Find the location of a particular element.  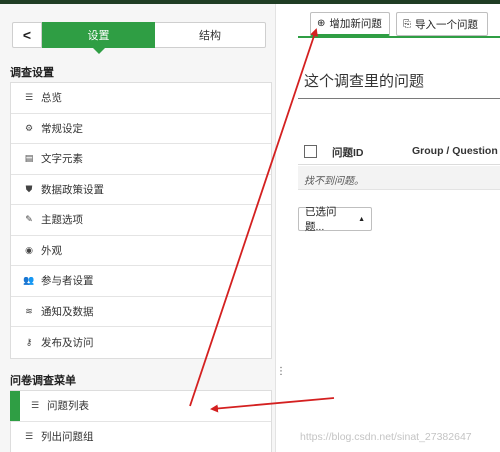

column-header-group-question-order: Group / Question o is located at coordinates (456, 151).